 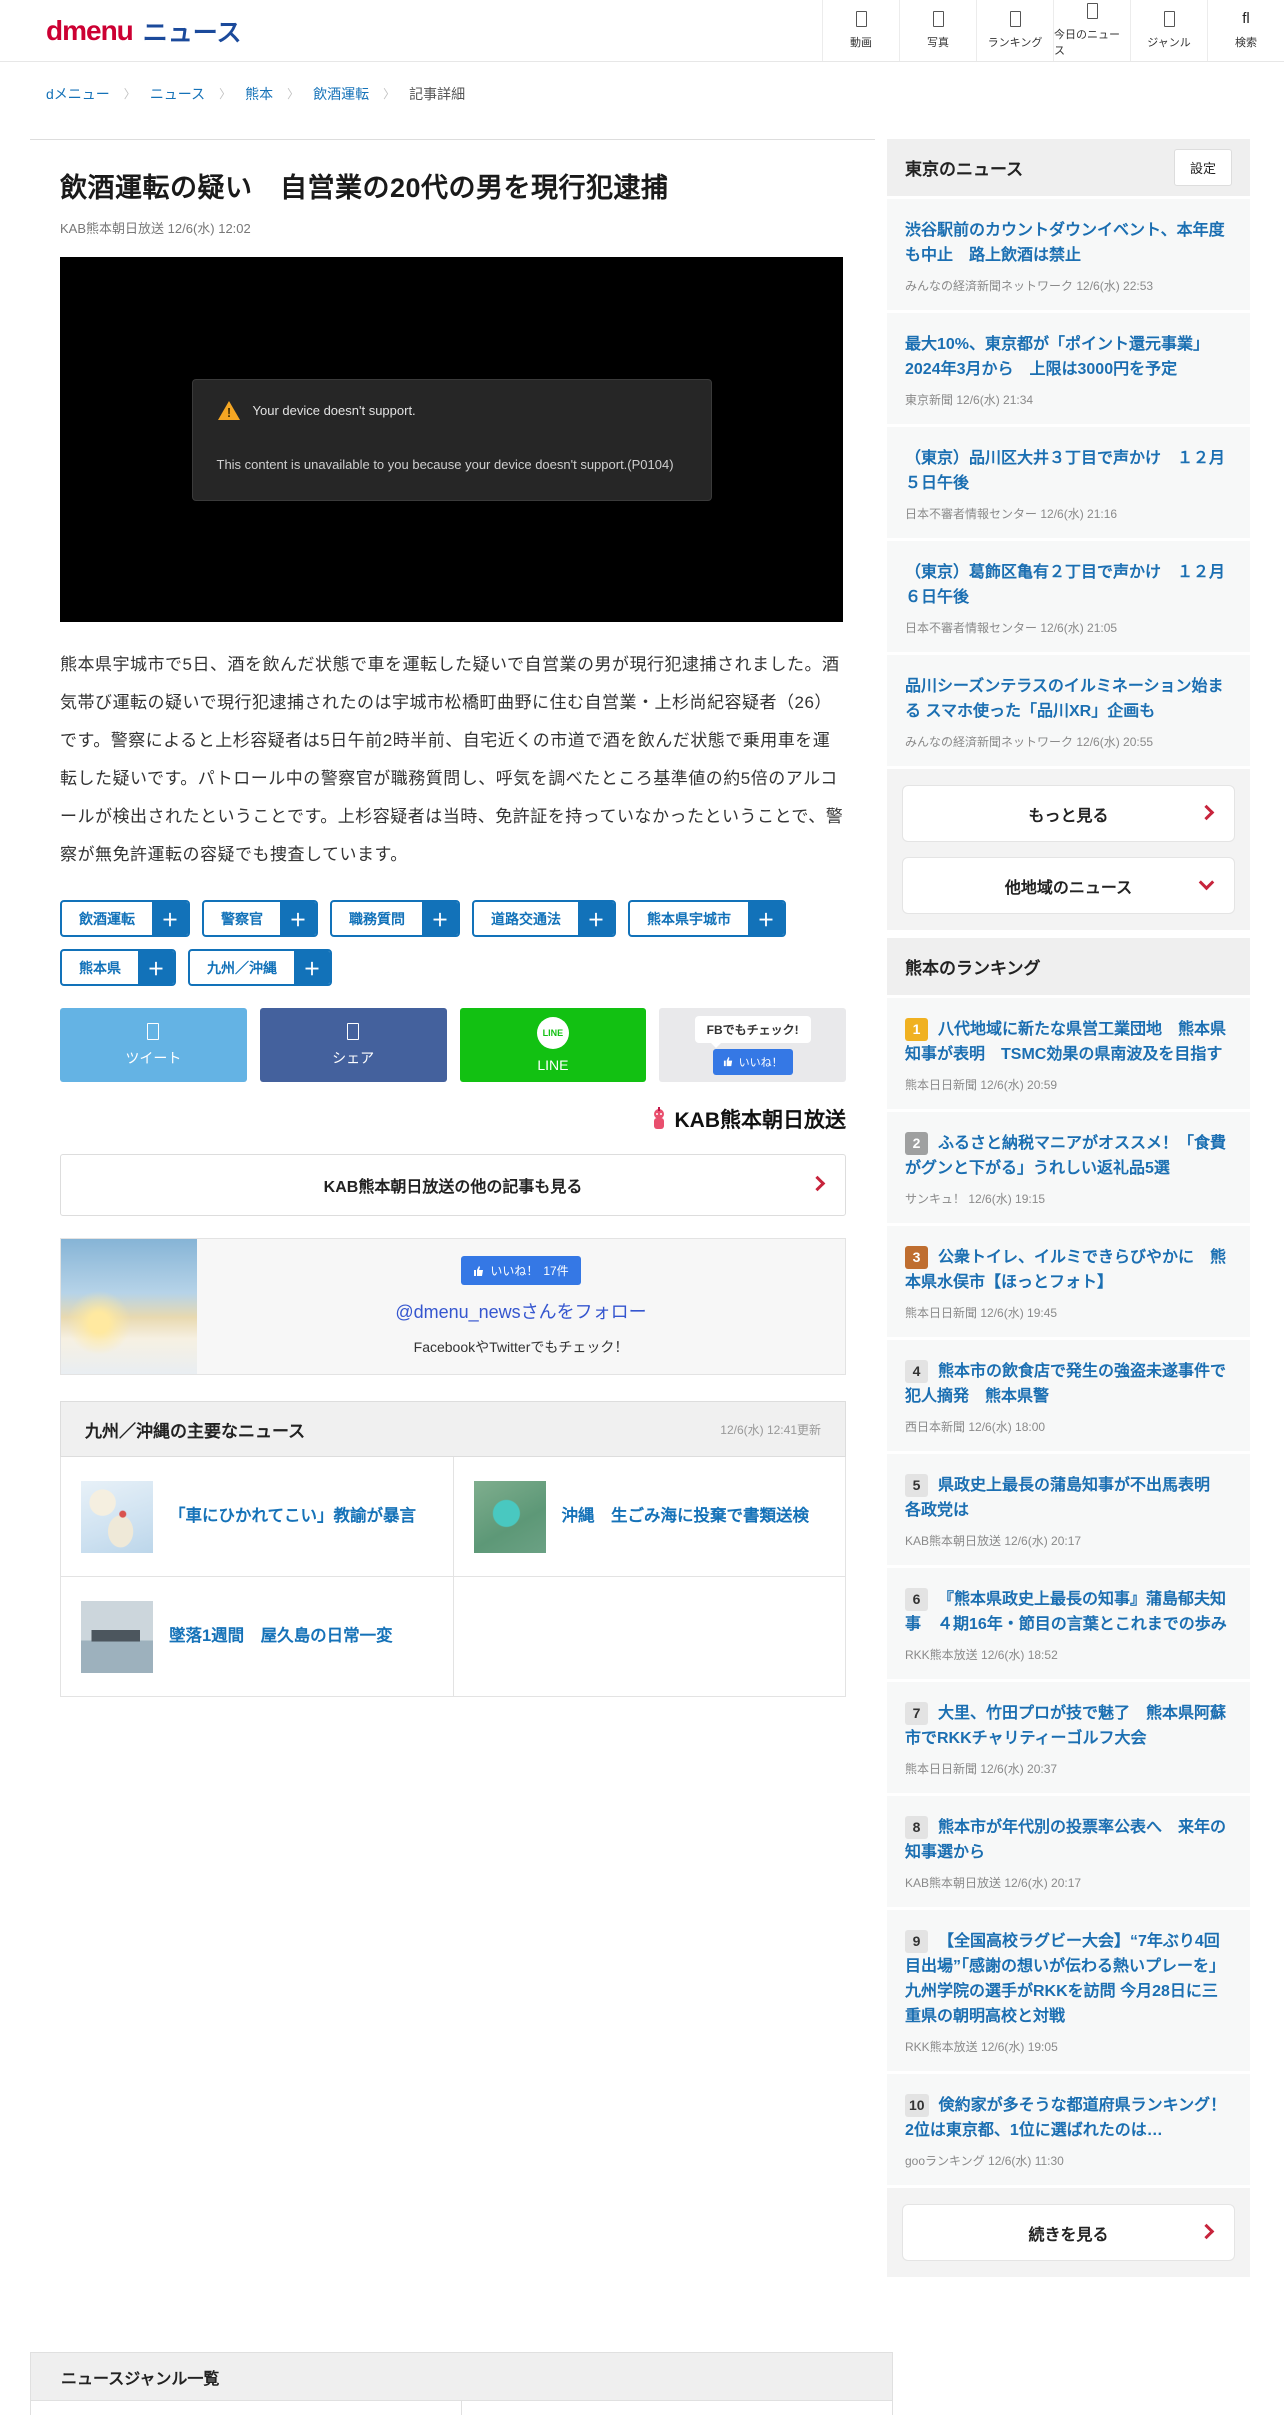 I want to click on nav-item-ranking: ランキング, so click(x=1014, y=30).